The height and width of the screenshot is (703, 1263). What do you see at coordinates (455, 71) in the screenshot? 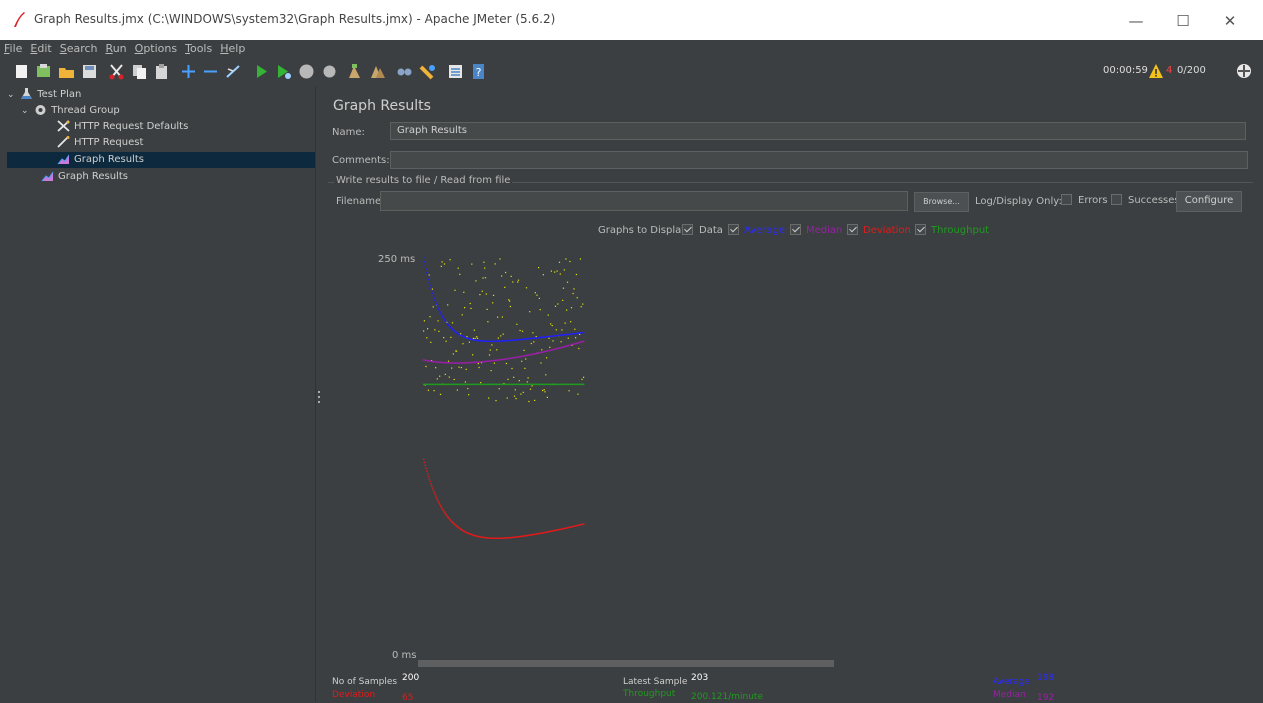
I see `function-helper-icon` at bounding box center [455, 71].